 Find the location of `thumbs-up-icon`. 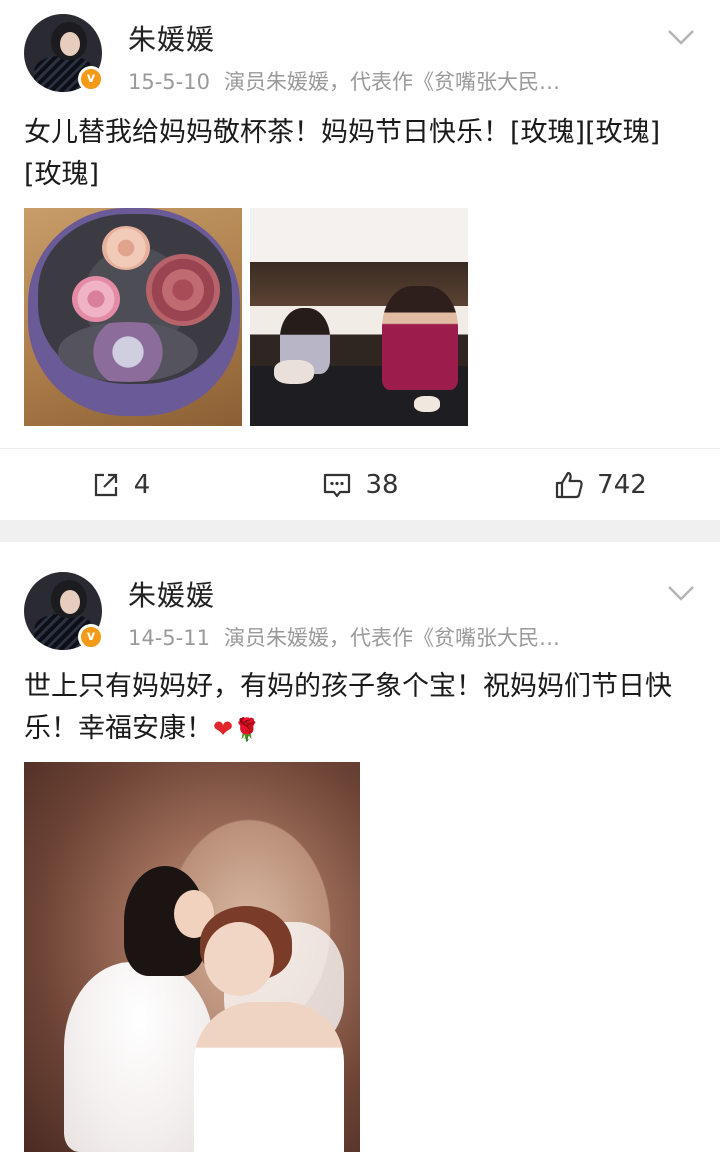

thumbs-up-icon is located at coordinates (569, 484).